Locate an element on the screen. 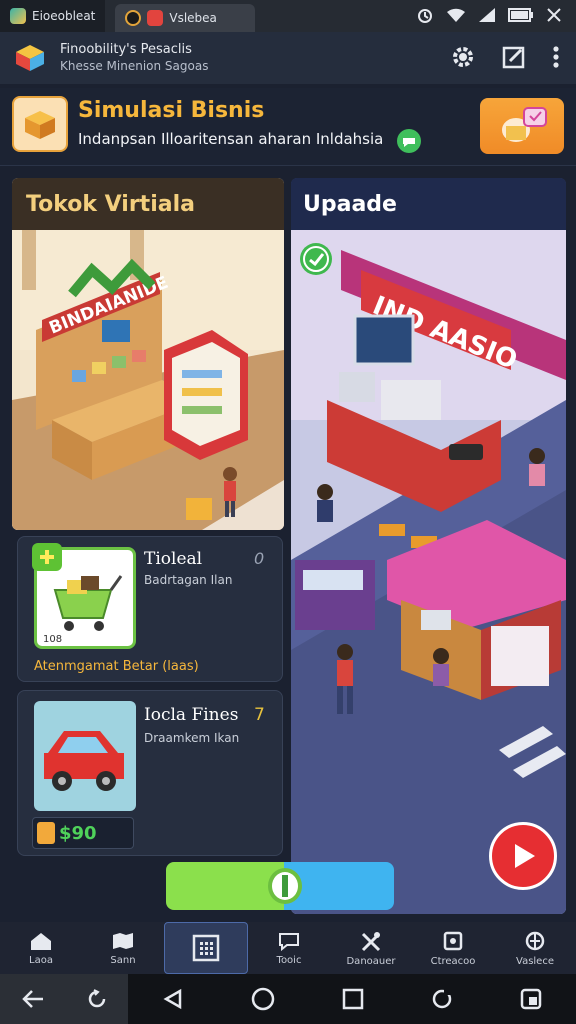 This screenshot has width=576, height=1024. tioleal-title: Tioleal is located at coordinates (173, 559).